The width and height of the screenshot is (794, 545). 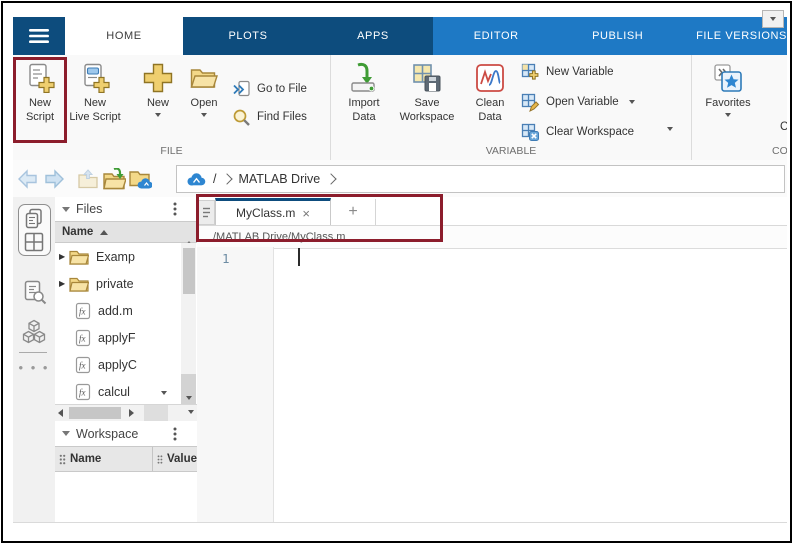 I want to click on tab-publish: PUBLISH, so click(x=617, y=36).